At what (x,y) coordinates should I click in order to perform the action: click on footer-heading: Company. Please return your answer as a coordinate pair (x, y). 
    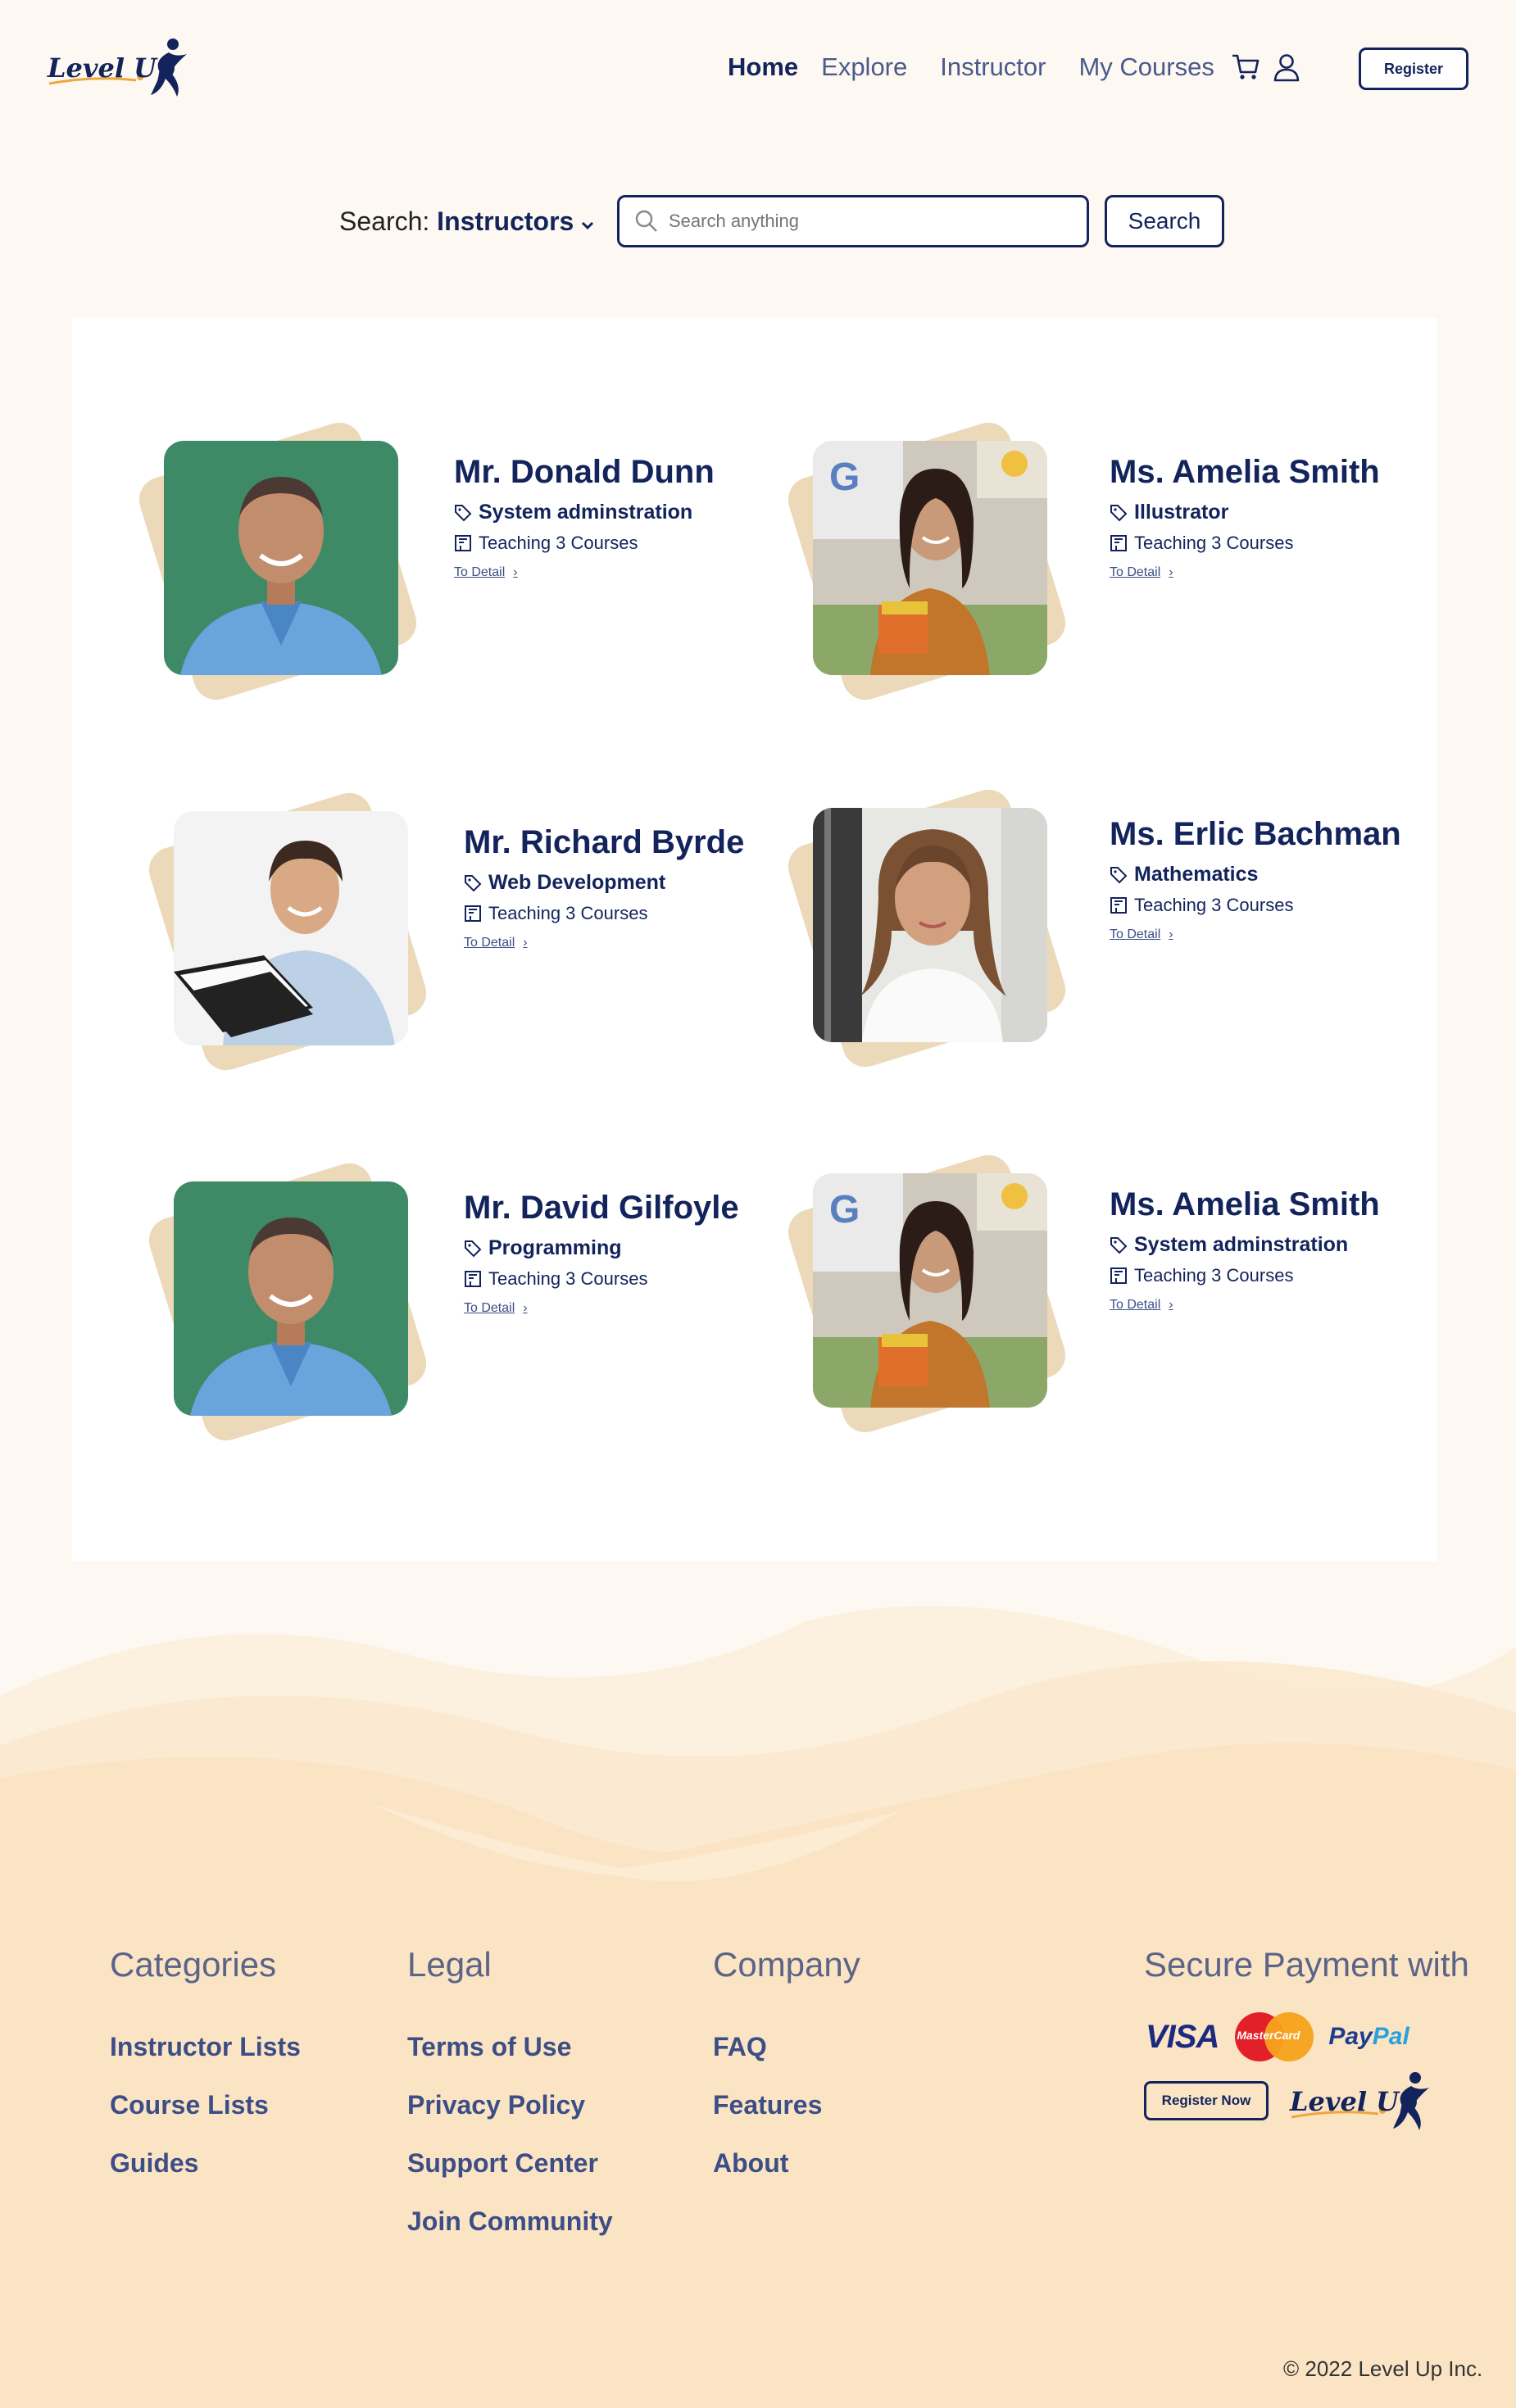
    Looking at the image, I should click on (786, 1965).